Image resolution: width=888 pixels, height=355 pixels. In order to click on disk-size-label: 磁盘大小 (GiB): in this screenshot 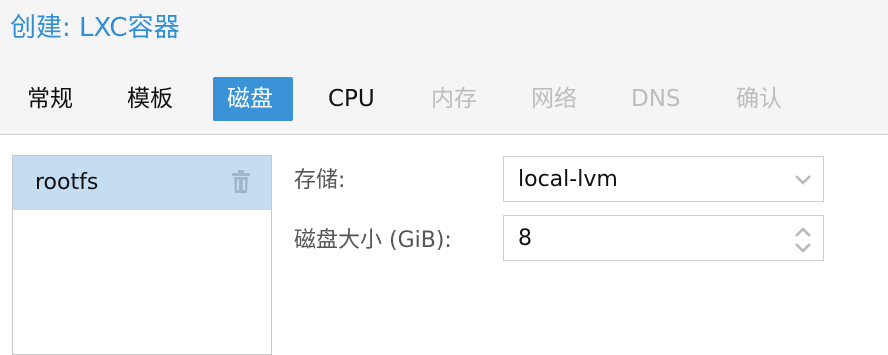, I will do `click(373, 240)`.